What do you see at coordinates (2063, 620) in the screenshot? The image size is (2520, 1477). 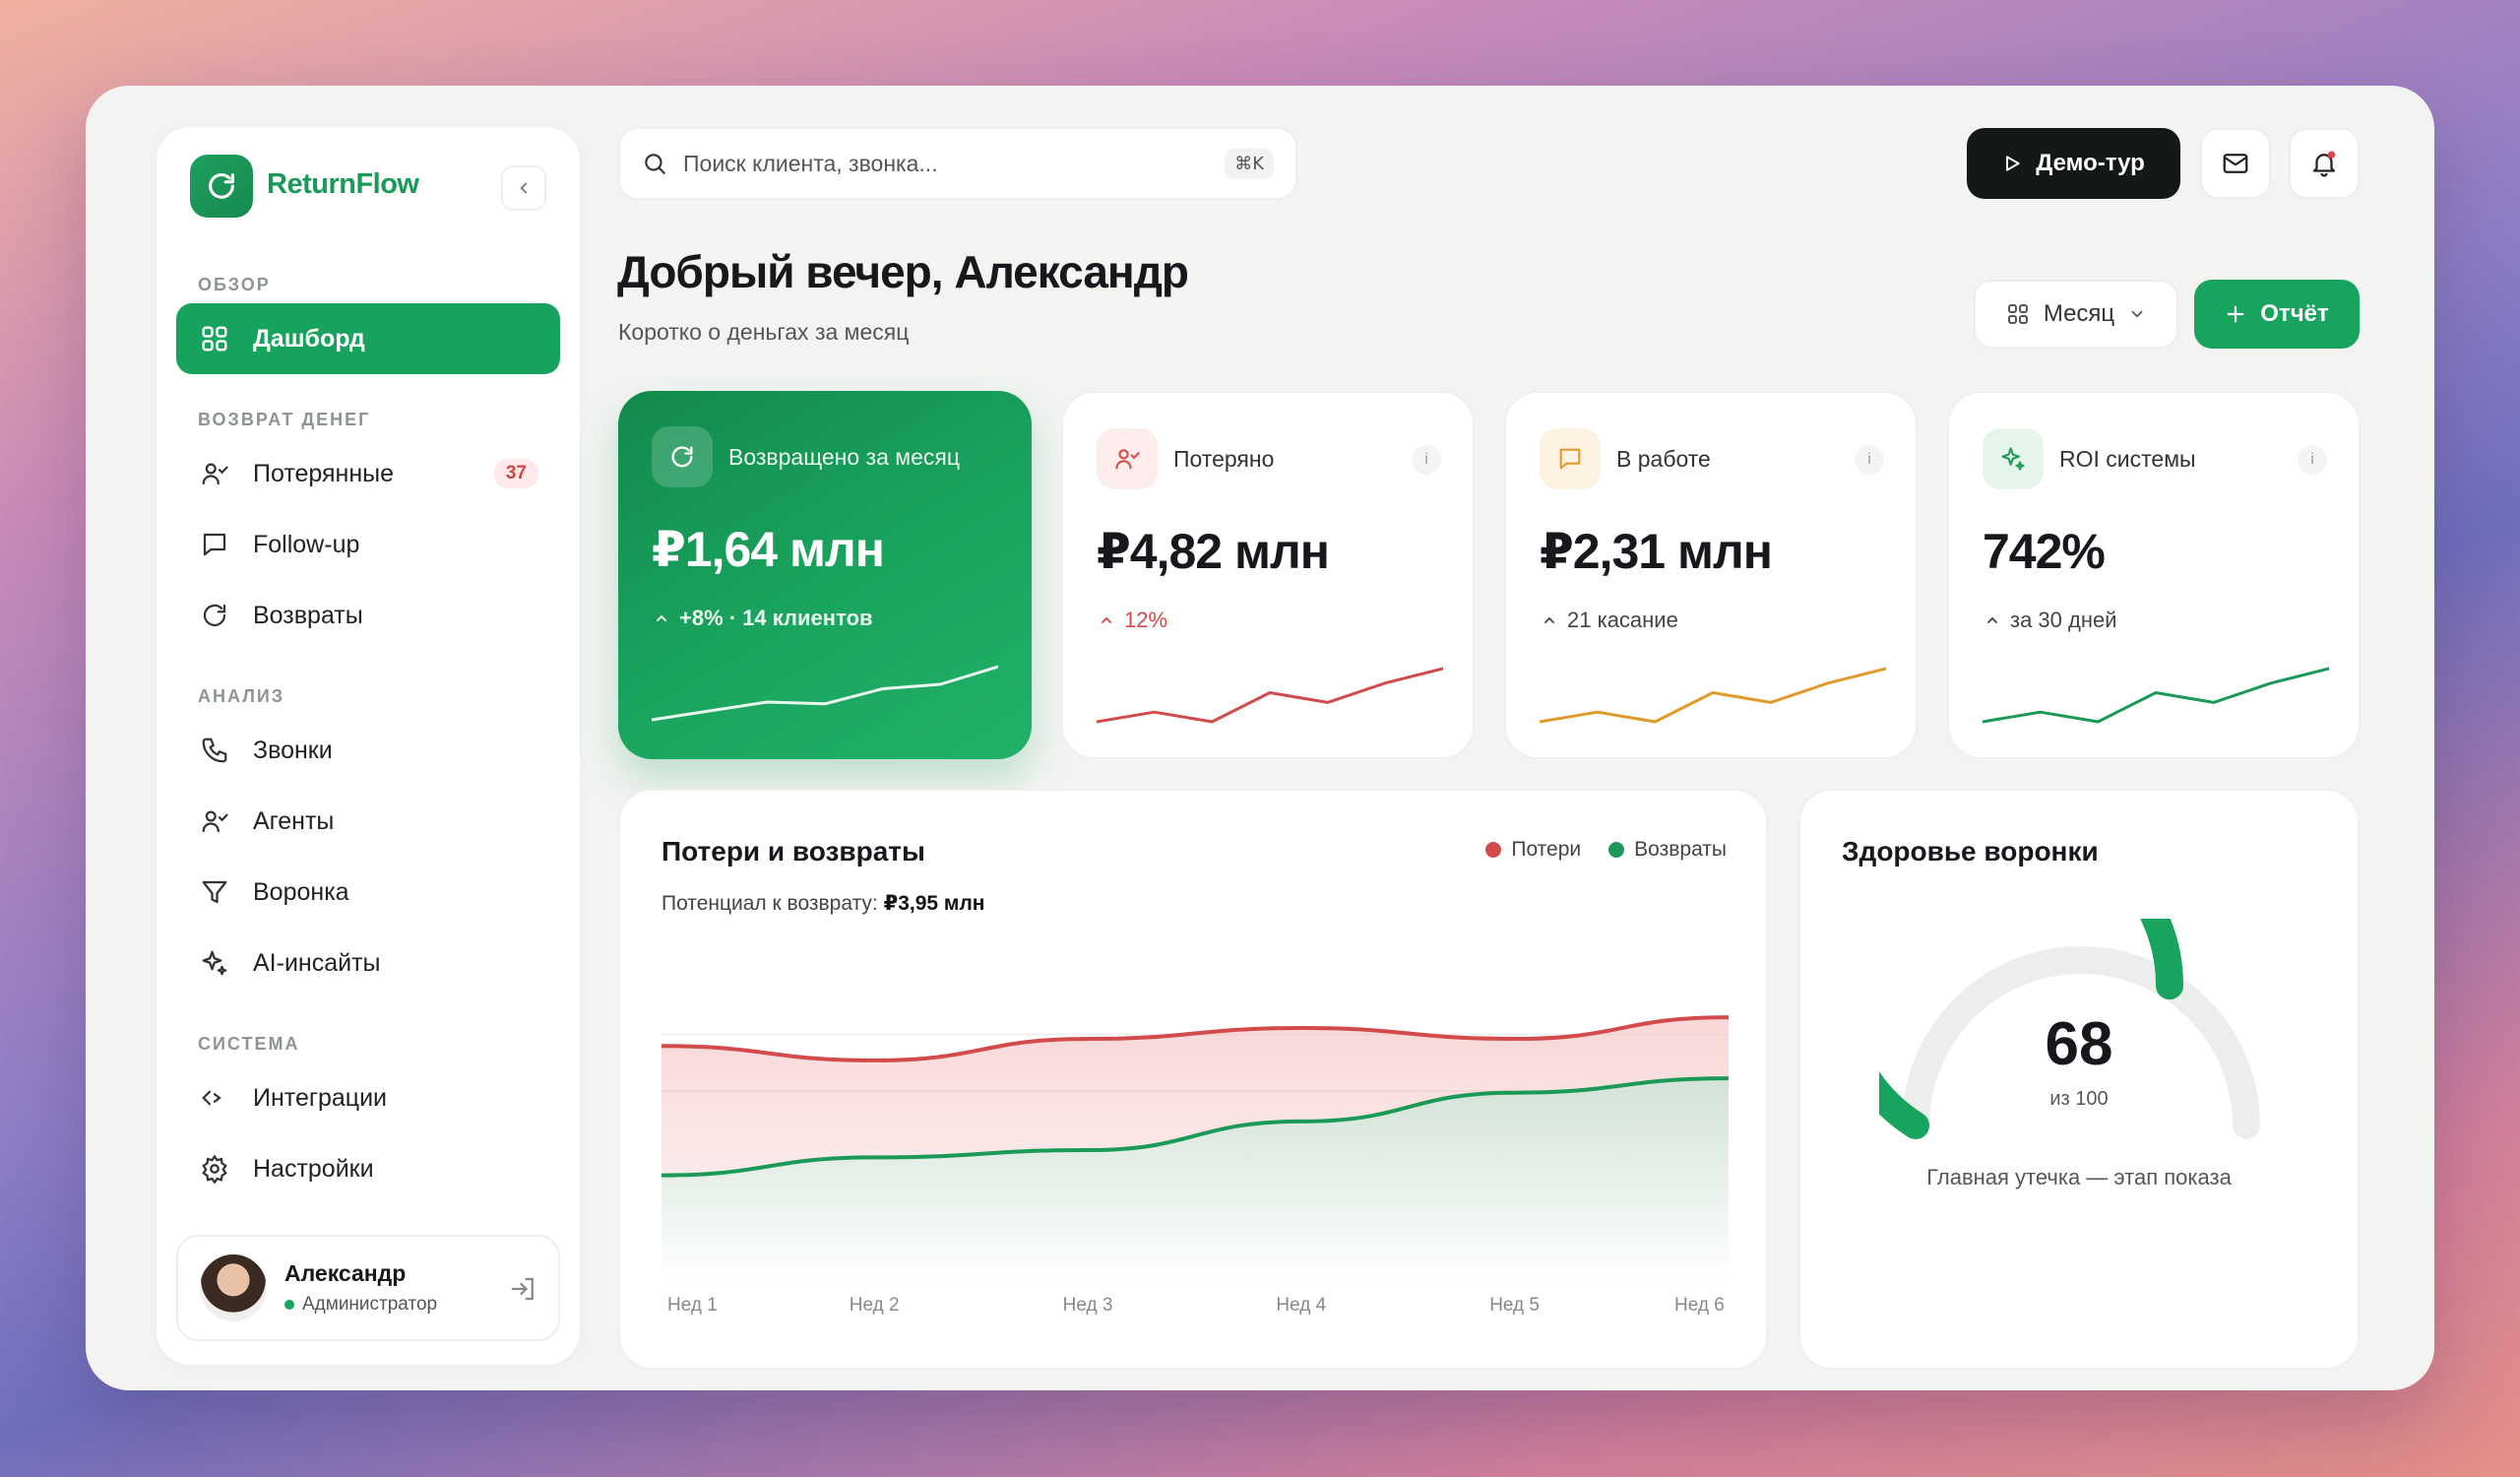 I see `kpi-sub: за 30 дней` at bounding box center [2063, 620].